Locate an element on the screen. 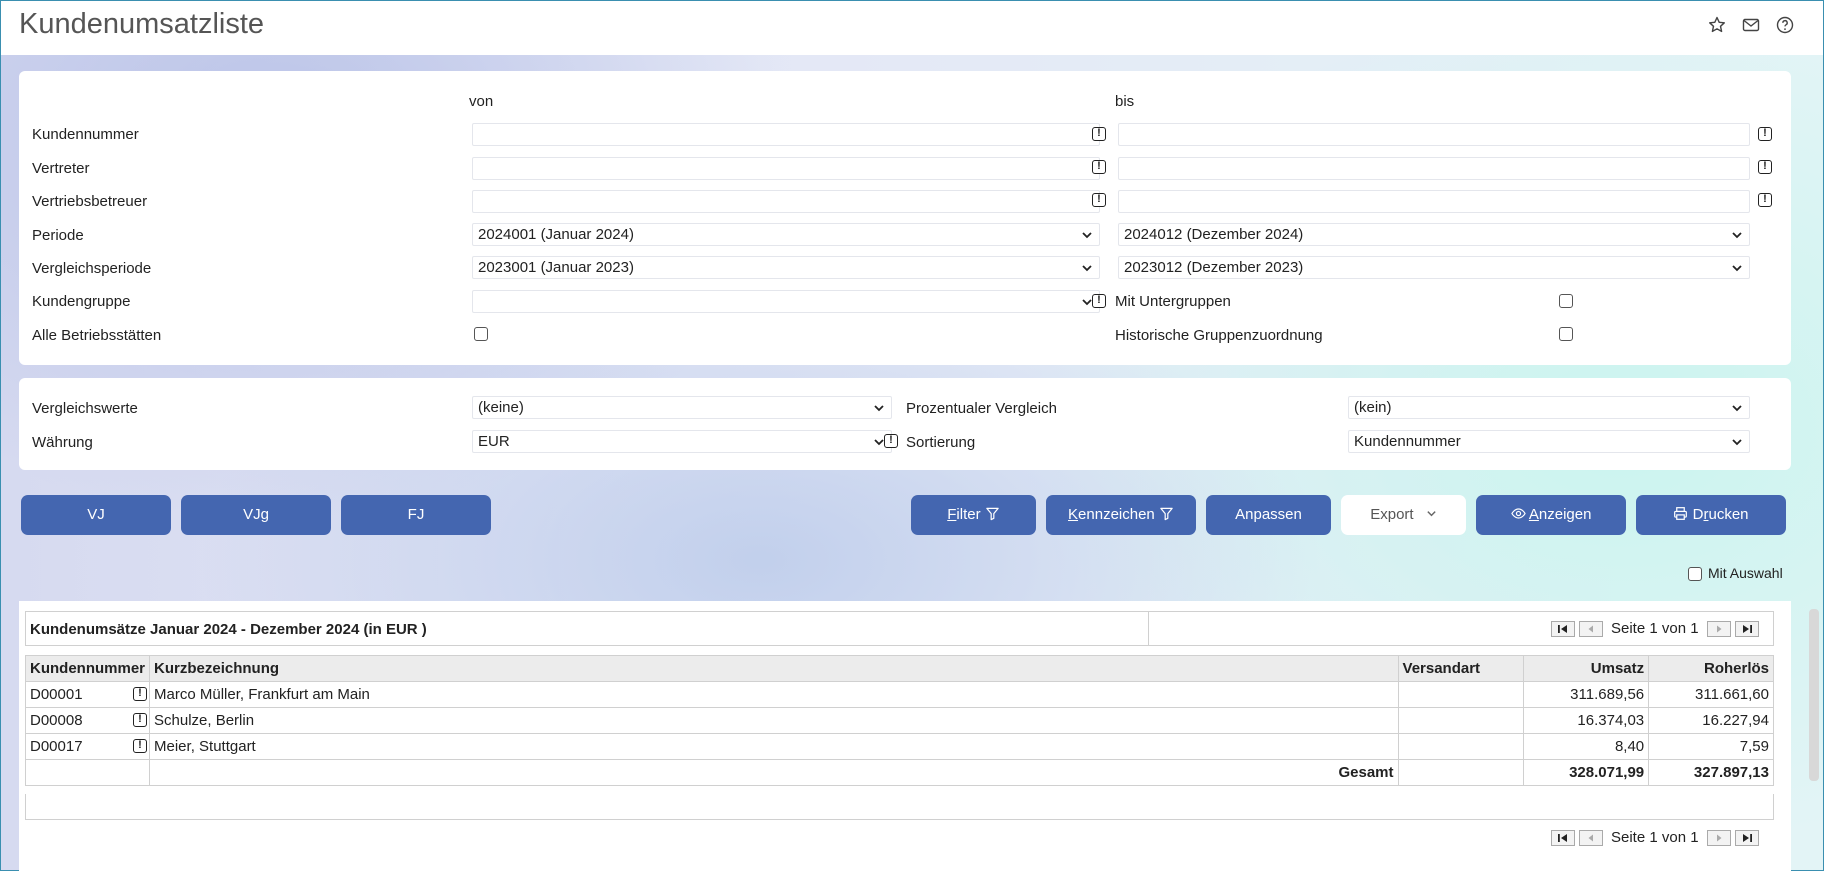 The image size is (1824, 871). prozentualer-vergleich-select: (kein) is located at coordinates (1549, 407).